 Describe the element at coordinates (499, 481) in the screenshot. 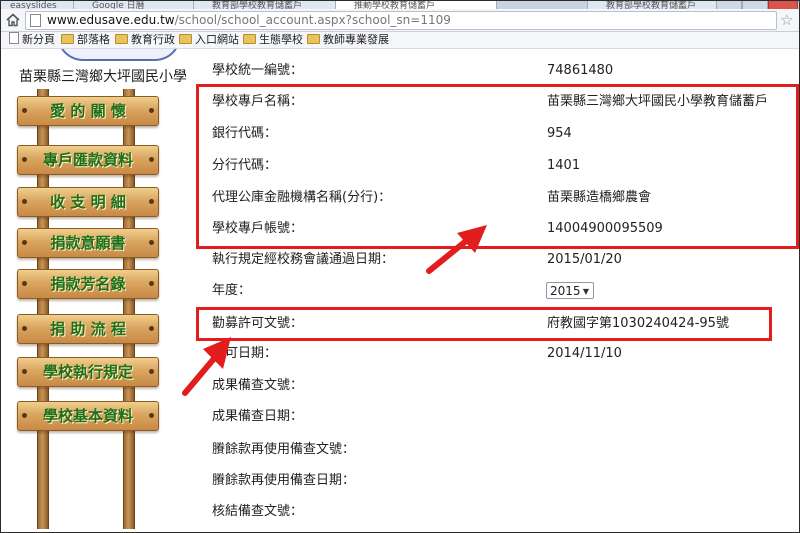

I see `field-row-surplus-date: 賸餘款再使用備查日期：` at that location.